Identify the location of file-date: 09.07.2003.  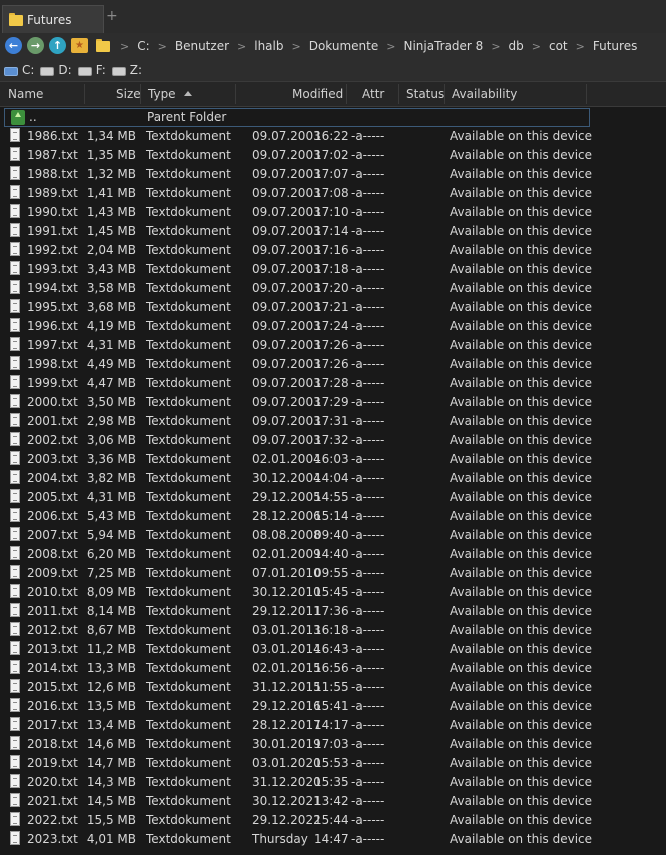
(286, 193).